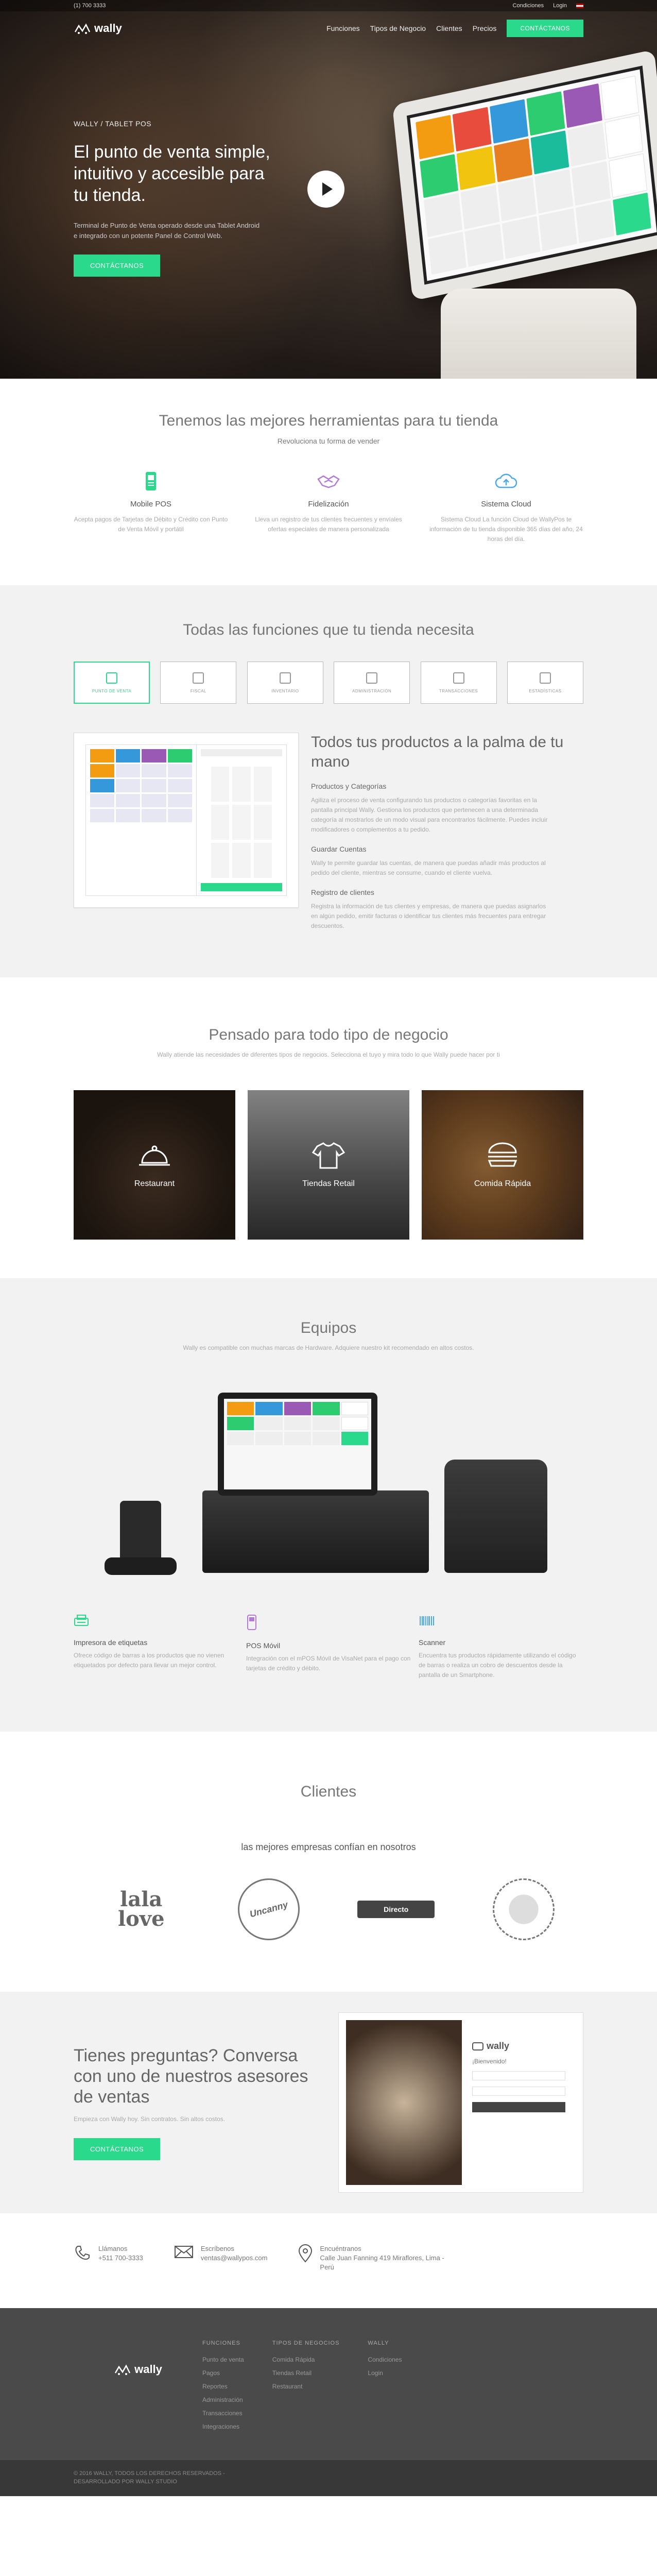  I want to click on fiscal-icon, so click(198, 678).